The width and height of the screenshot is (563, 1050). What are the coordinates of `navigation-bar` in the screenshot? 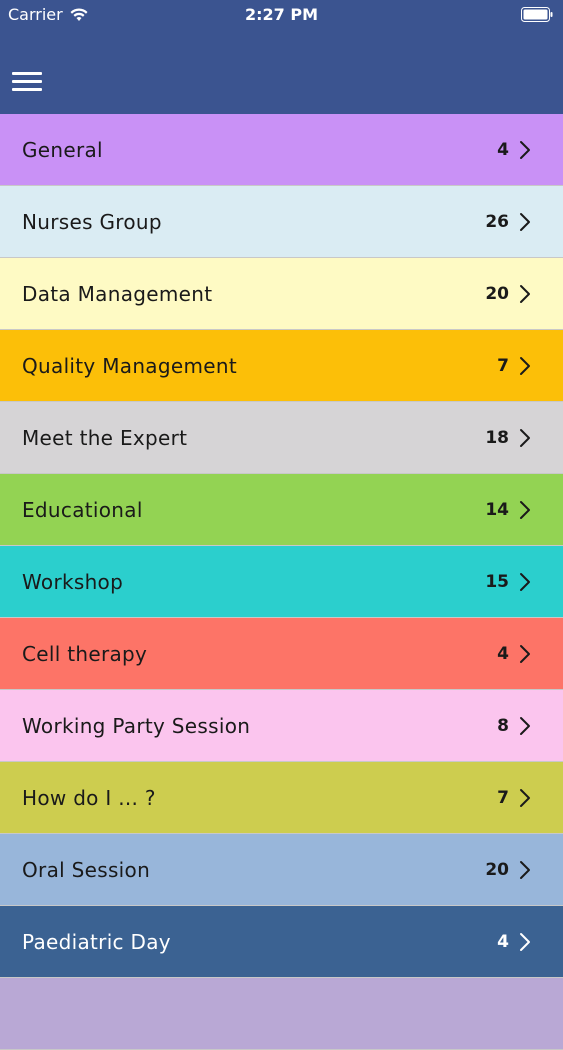 It's located at (281, 72).